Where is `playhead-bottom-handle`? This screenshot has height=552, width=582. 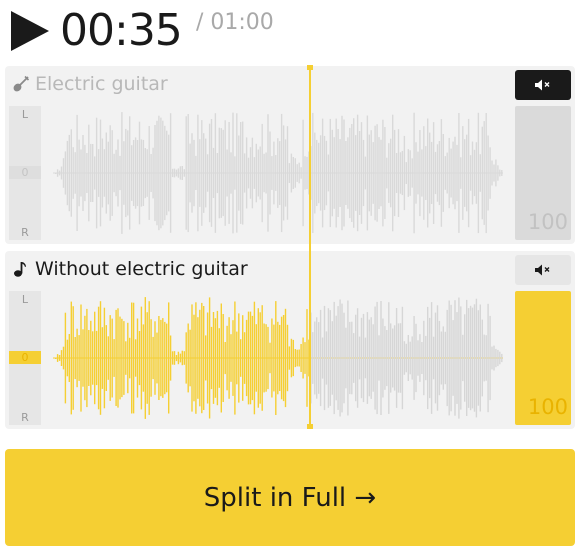
playhead-bottom-handle is located at coordinates (310, 426).